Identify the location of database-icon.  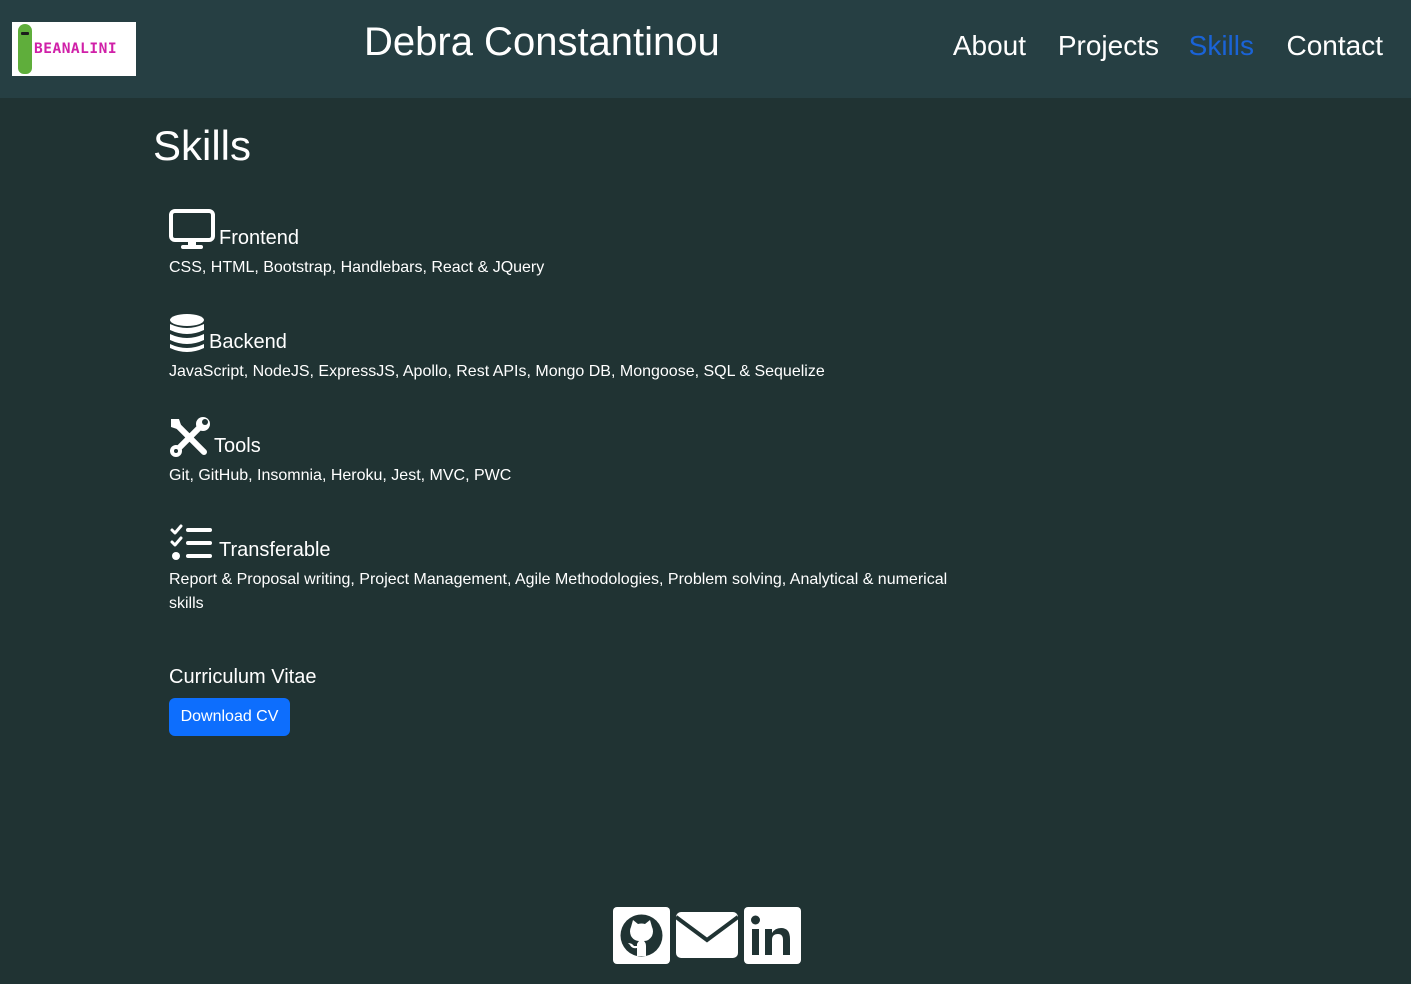
(187, 333).